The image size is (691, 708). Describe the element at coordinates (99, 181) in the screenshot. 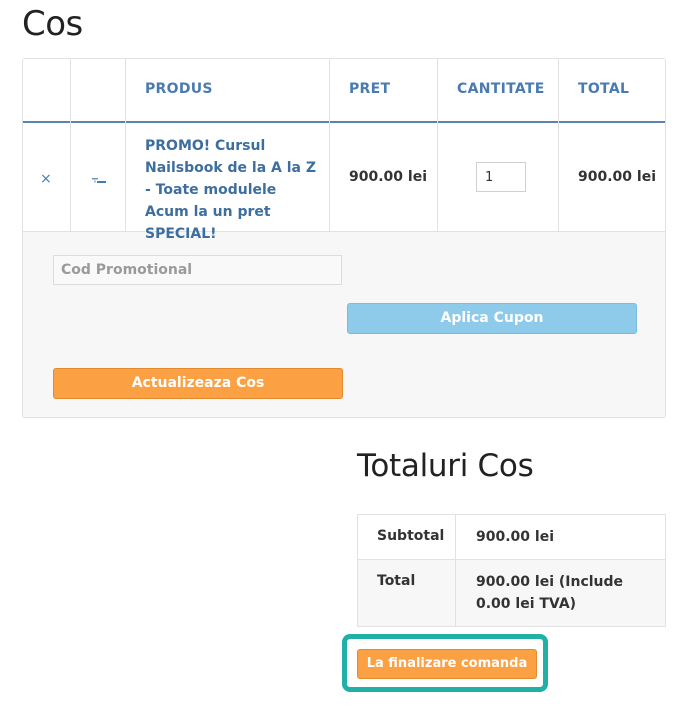

I see `product-thumbnail-icon` at that location.